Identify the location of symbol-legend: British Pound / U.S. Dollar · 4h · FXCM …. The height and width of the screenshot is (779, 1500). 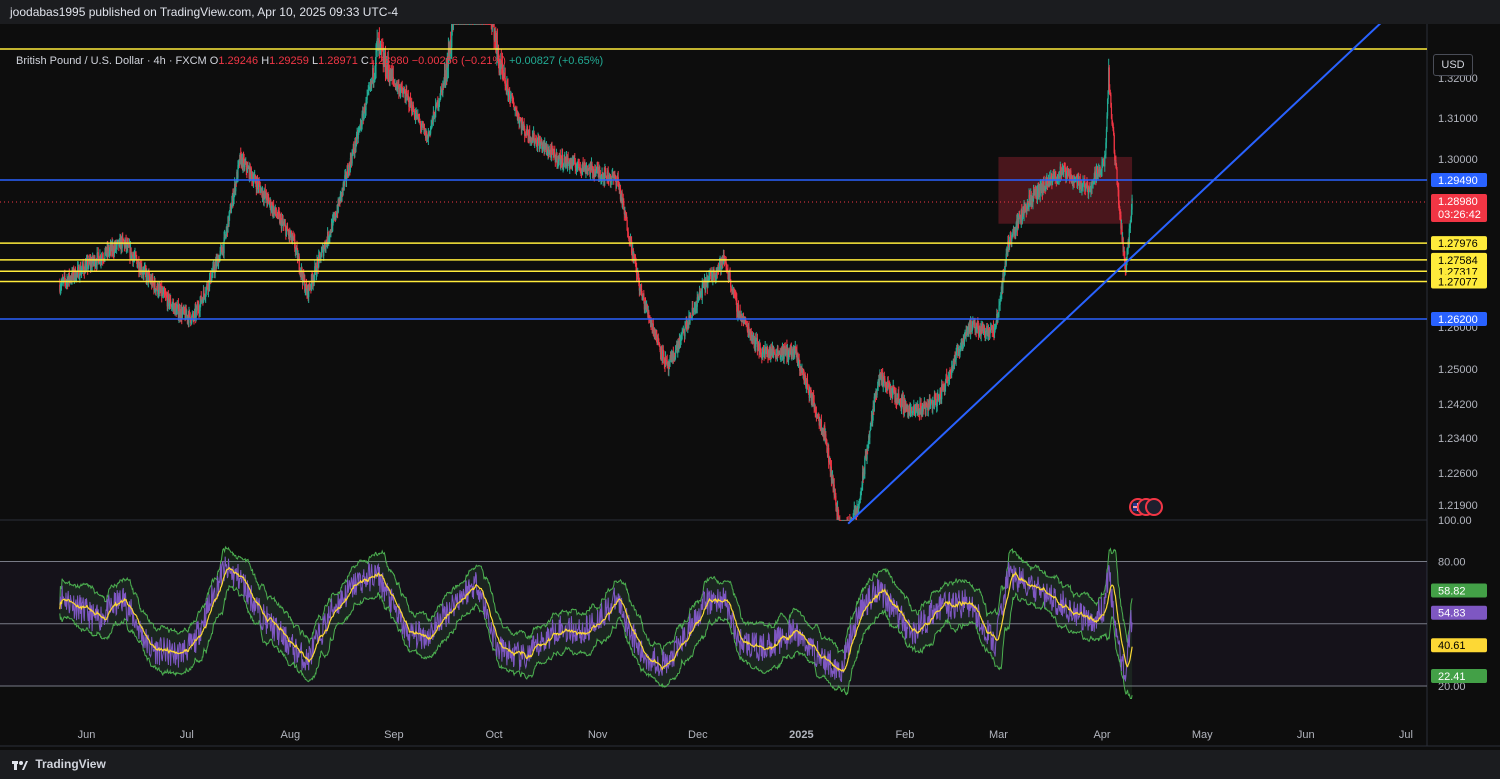
(309, 61).